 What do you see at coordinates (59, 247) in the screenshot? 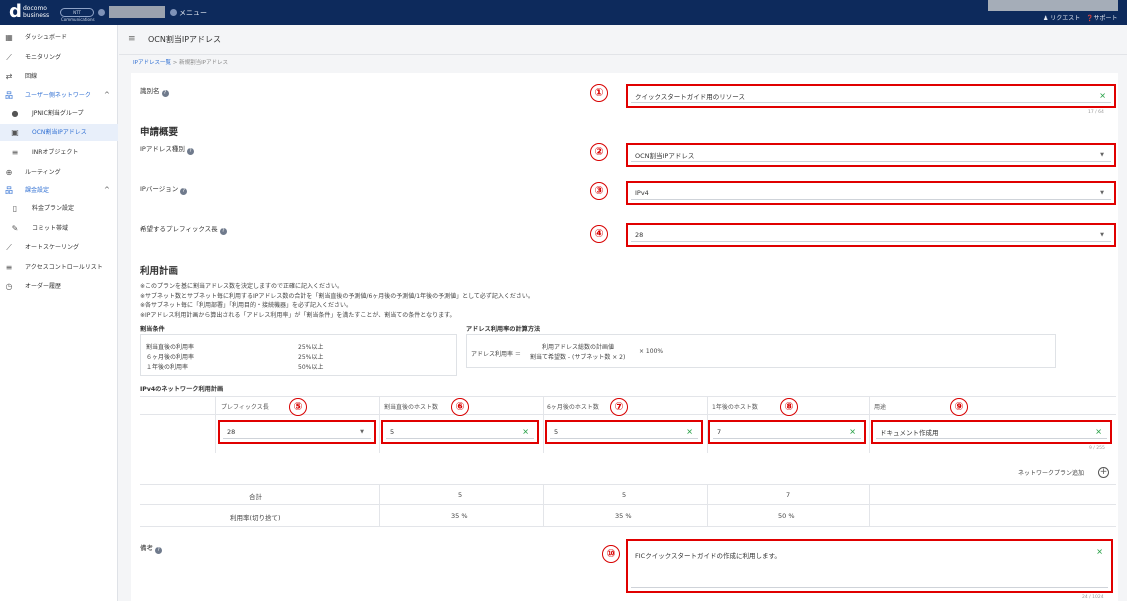
I see `sidebar-item-autoscale: ⟋ オートスケーリング` at bounding box center [59, 247].